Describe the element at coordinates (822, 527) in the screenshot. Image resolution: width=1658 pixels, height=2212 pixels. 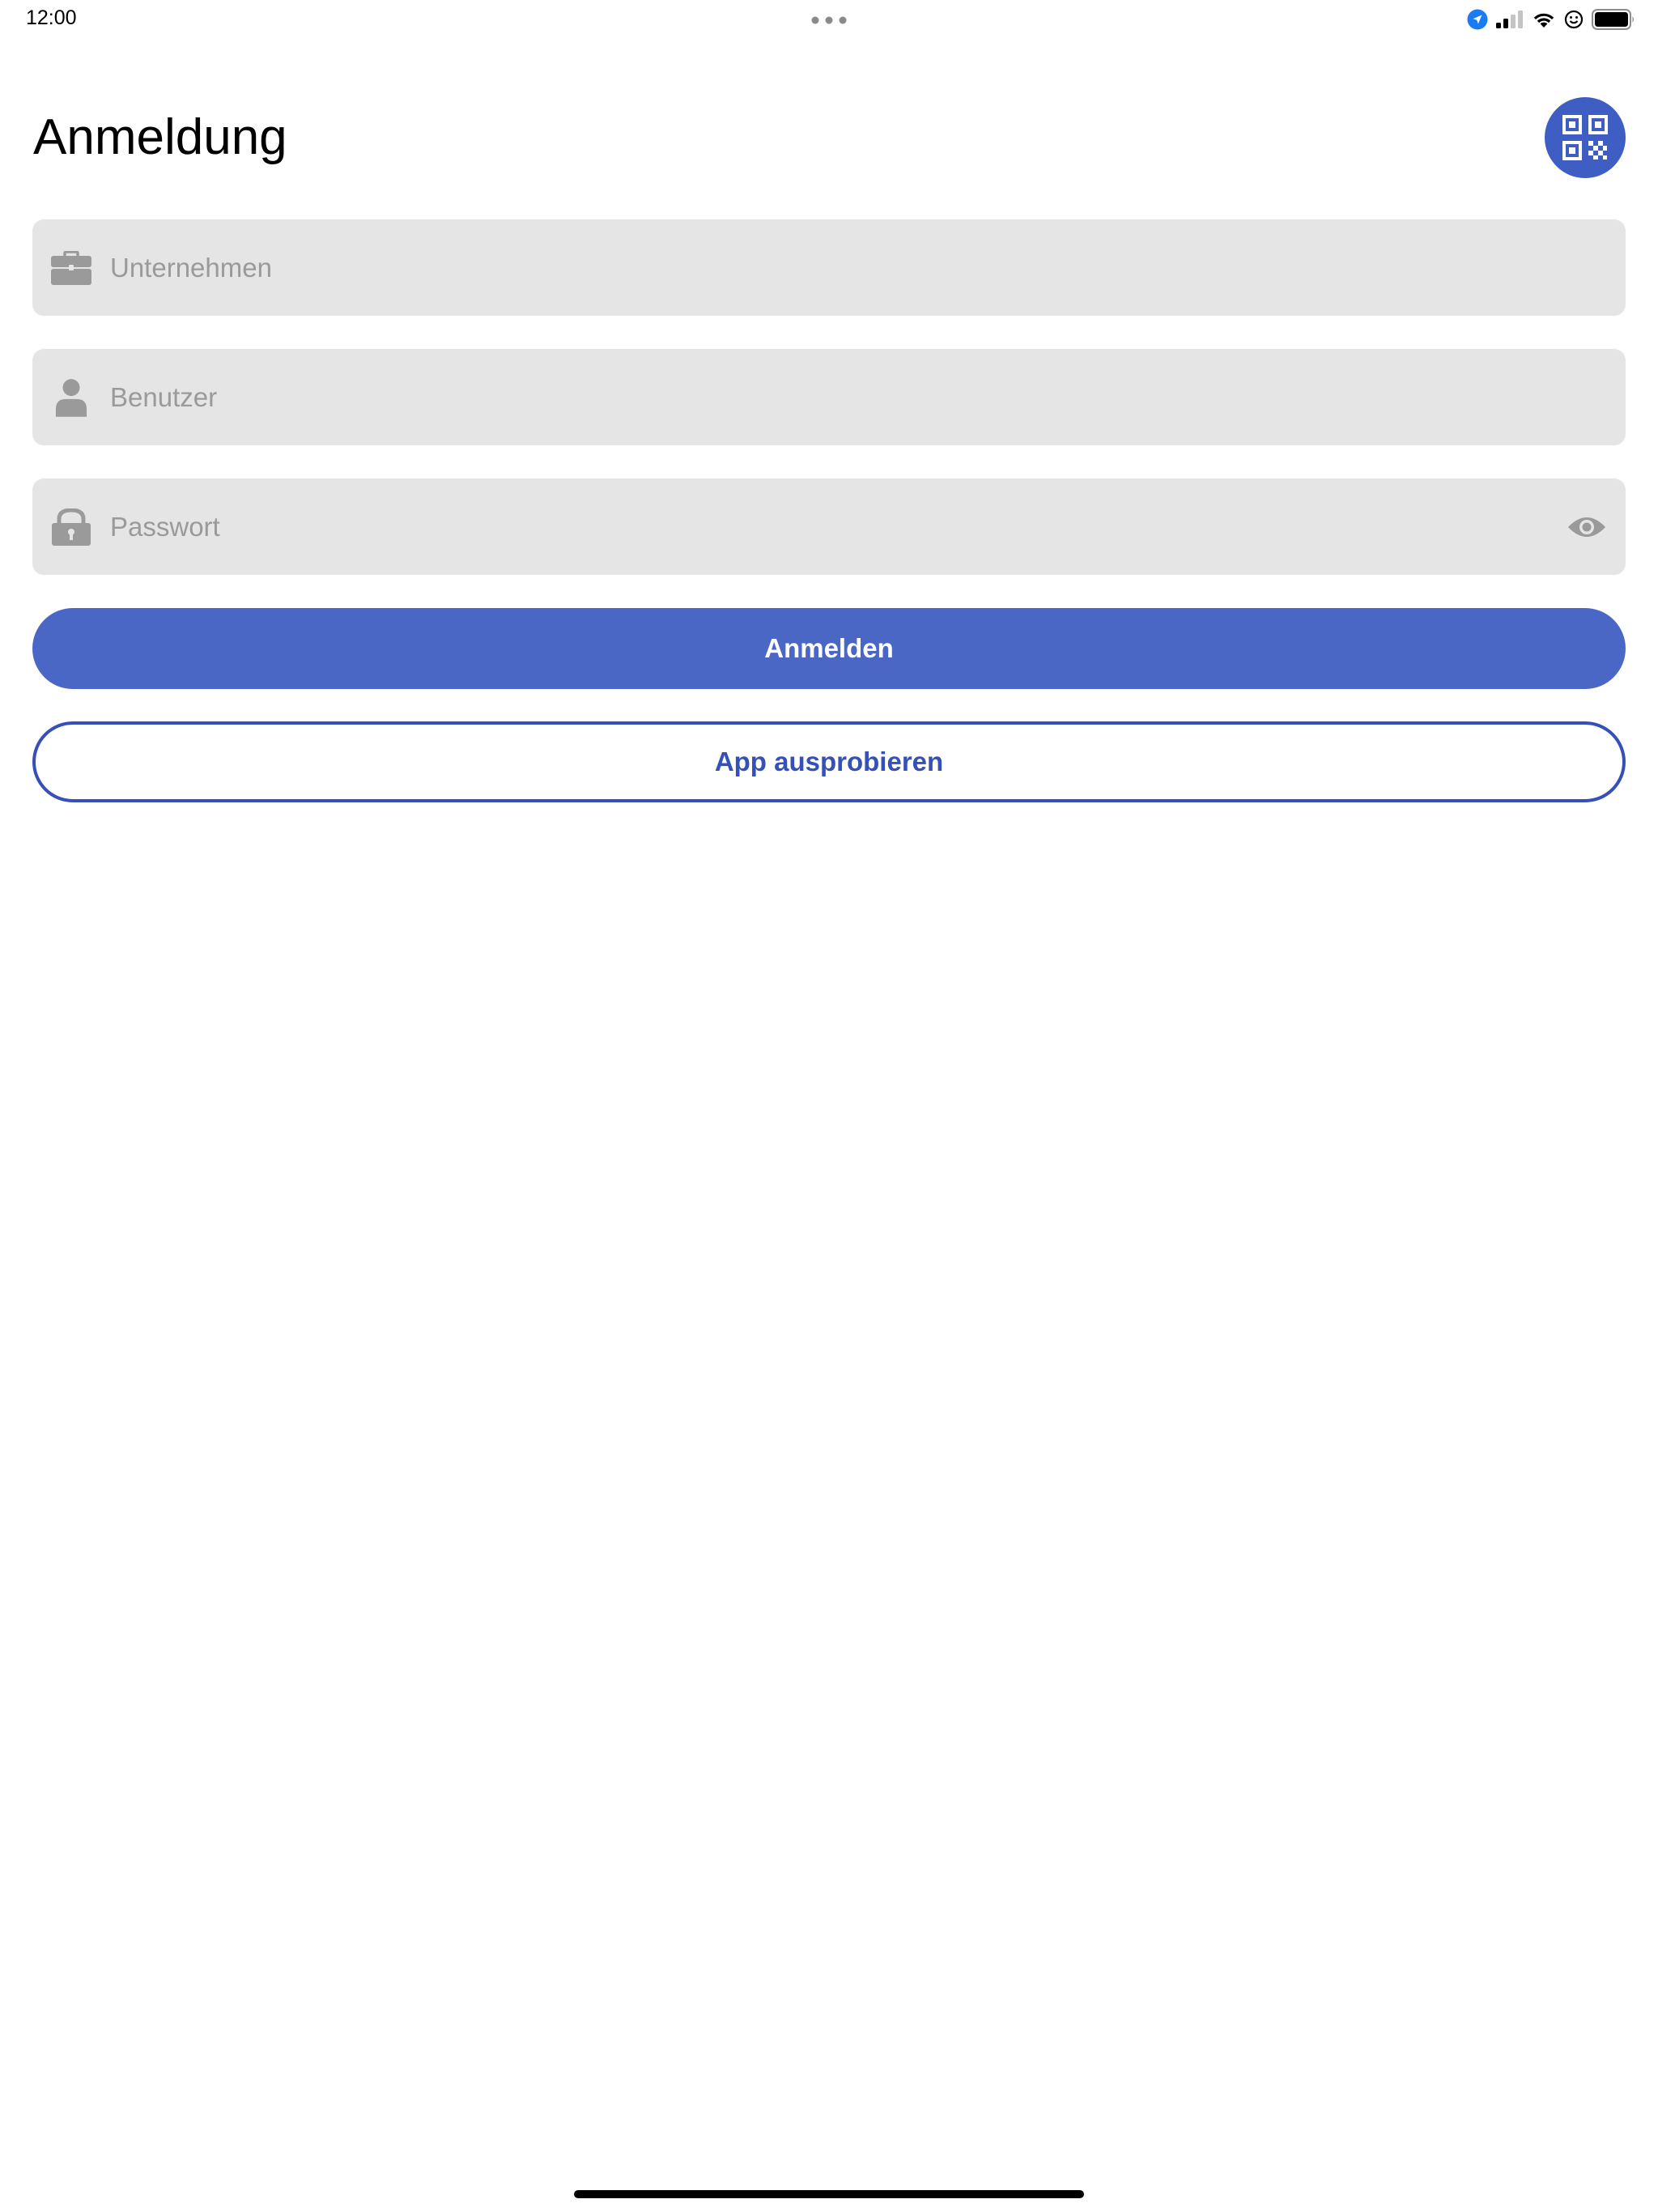
I see `password-input` at that location.